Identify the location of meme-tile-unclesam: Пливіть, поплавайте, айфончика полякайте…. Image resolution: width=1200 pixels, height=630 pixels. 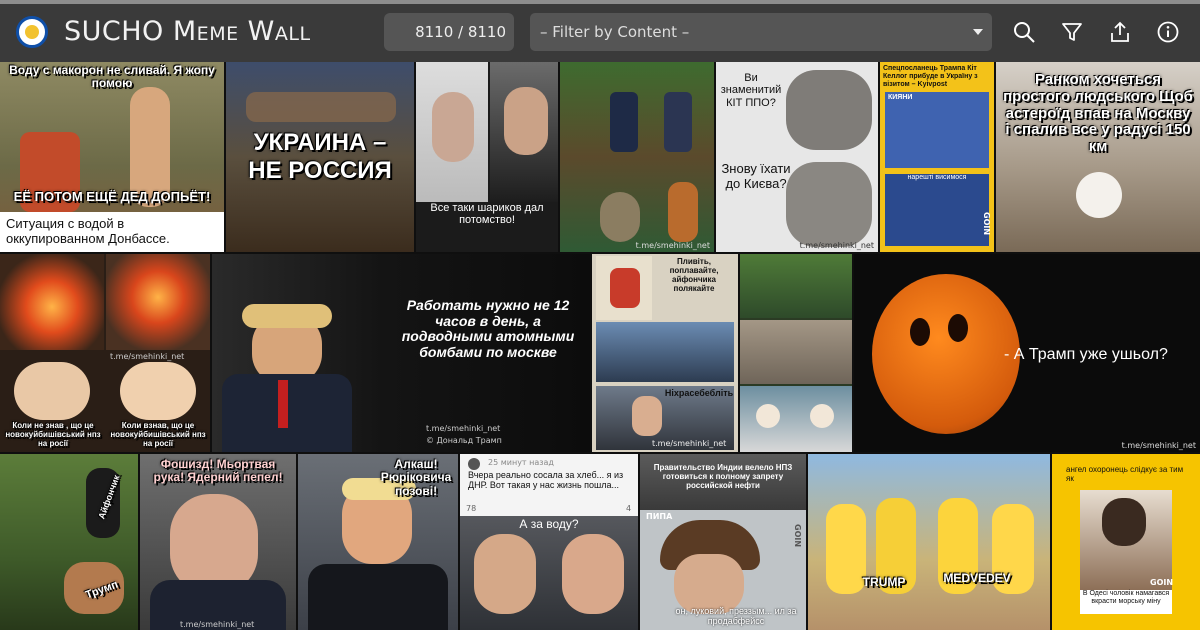
(665, 353).